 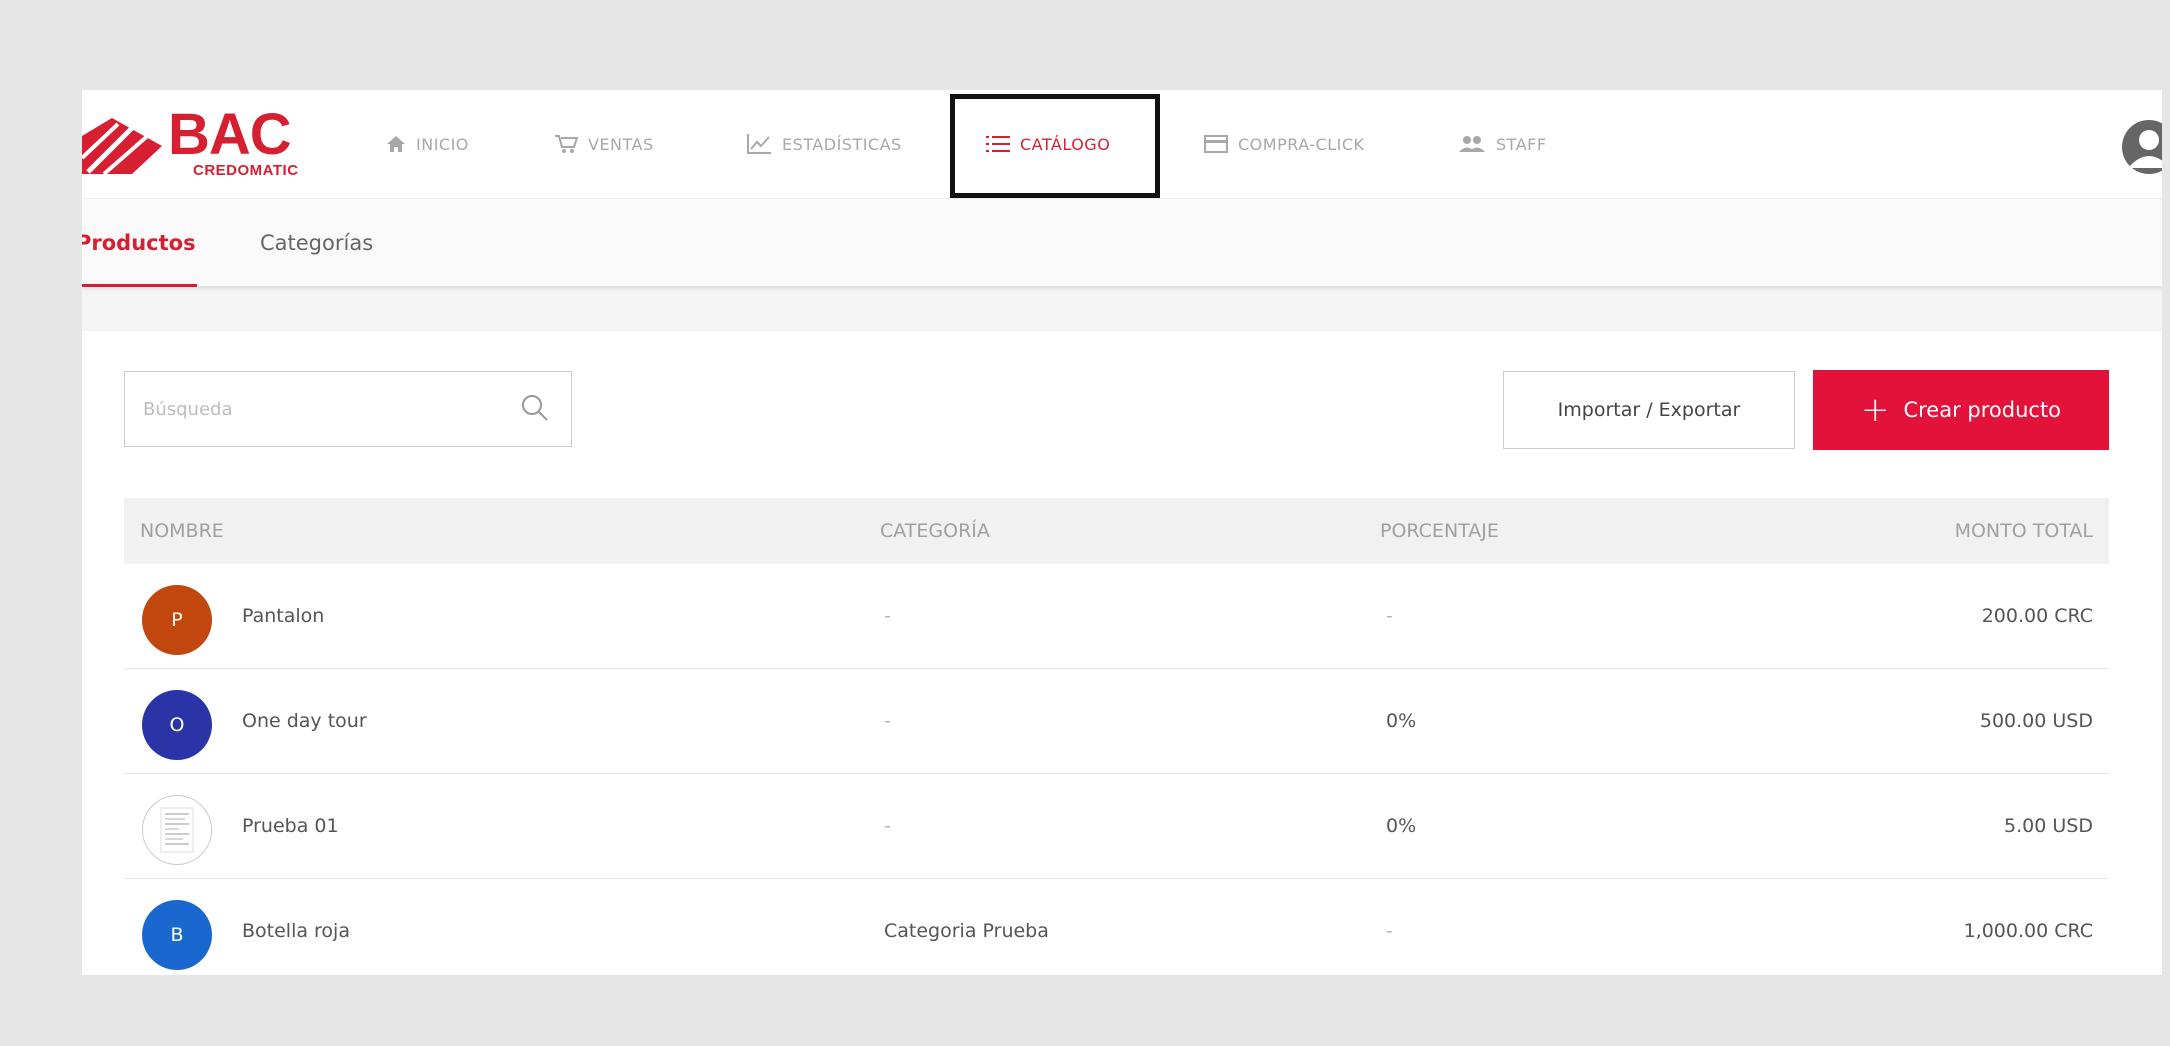 What do you see at coordinates (2037, 616) in the screenshot?
I see `product-total: 200.00 CRC` at bounding box center [2037, 616].